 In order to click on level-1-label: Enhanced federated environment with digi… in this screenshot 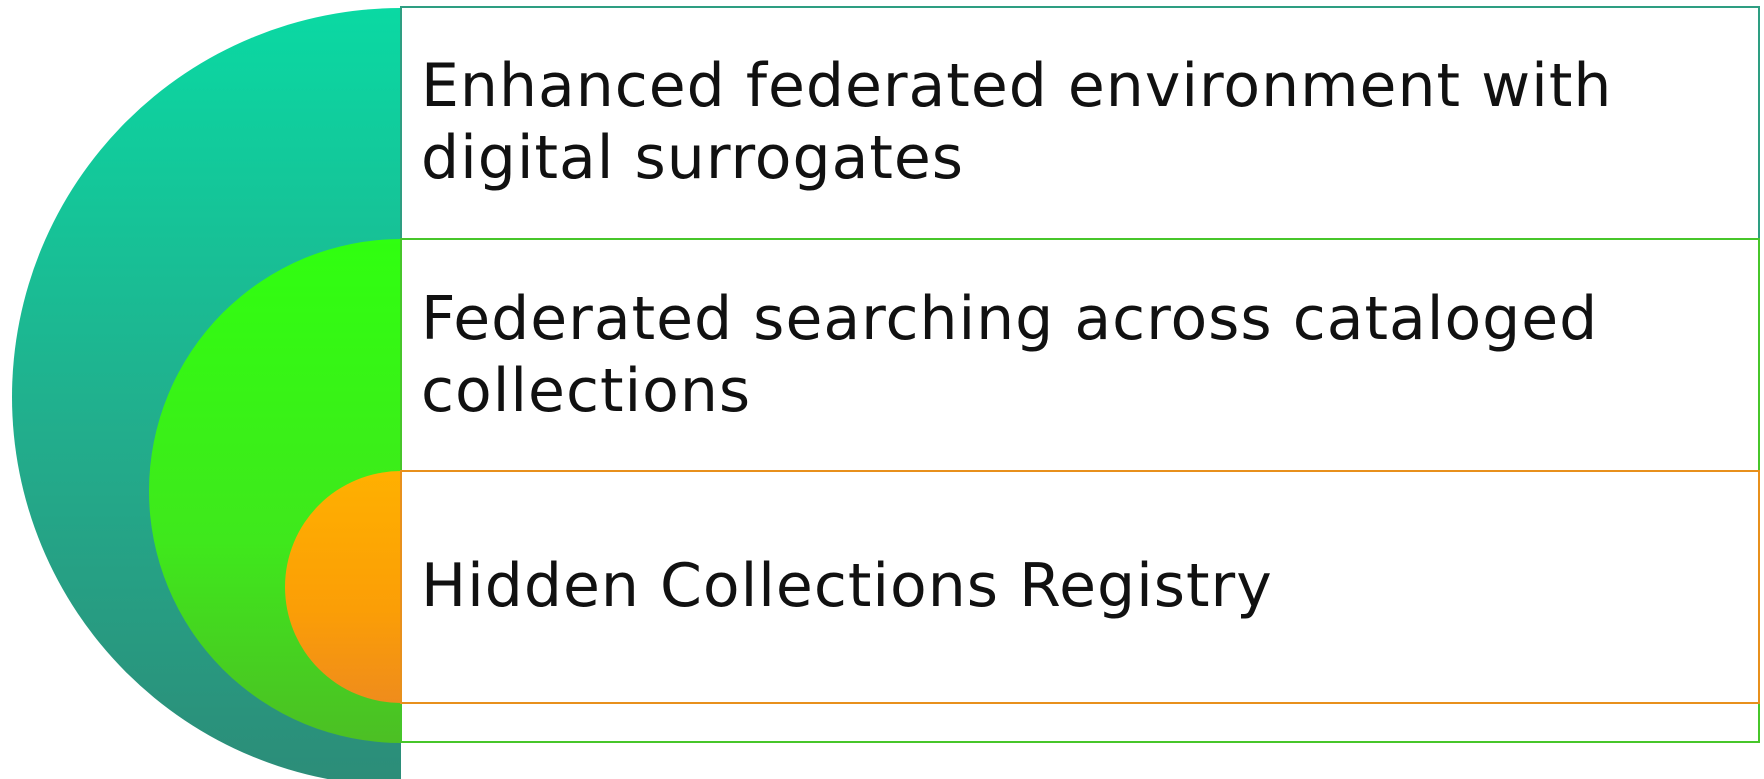, I will do `click(1017, 122)`.